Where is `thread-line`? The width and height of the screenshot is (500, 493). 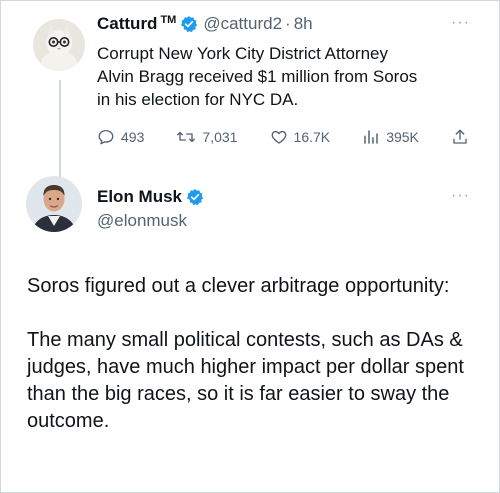 thread-line is located at coordinates (60, 134).